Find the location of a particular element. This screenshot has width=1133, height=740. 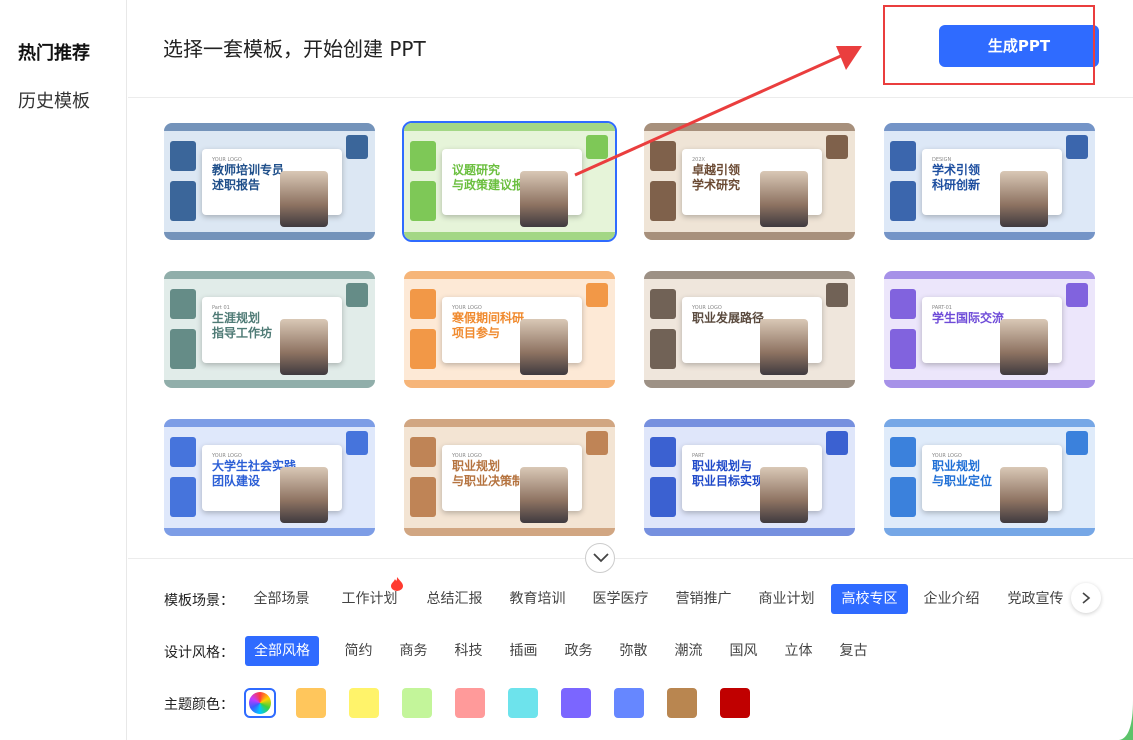

style-tag: 全部风格 is located at coordinates (282, 651).